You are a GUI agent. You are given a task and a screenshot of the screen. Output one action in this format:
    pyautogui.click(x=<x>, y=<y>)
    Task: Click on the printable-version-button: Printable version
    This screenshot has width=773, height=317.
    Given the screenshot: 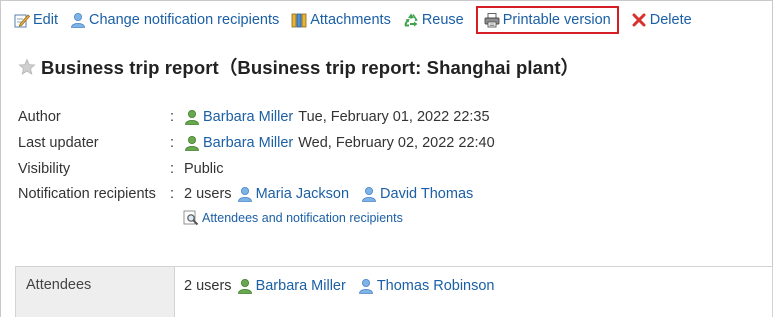 What is the action you would take?
    pyautogui.click(x=547, y=20)
    